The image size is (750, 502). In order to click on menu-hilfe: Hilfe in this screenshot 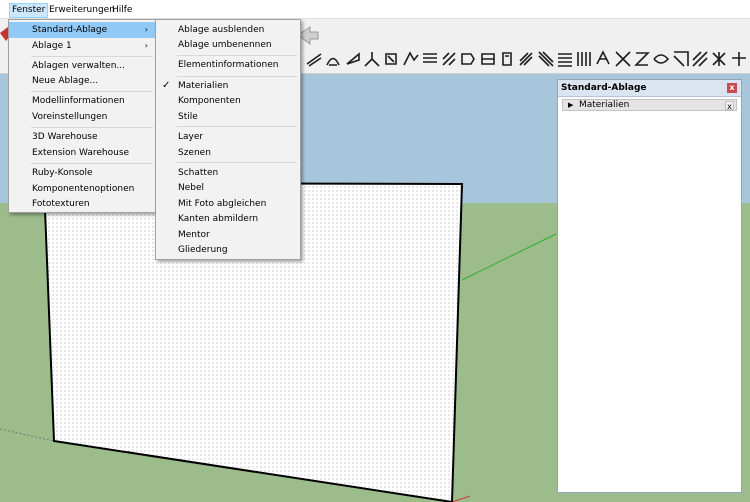, I will do `click(122, 10)`.